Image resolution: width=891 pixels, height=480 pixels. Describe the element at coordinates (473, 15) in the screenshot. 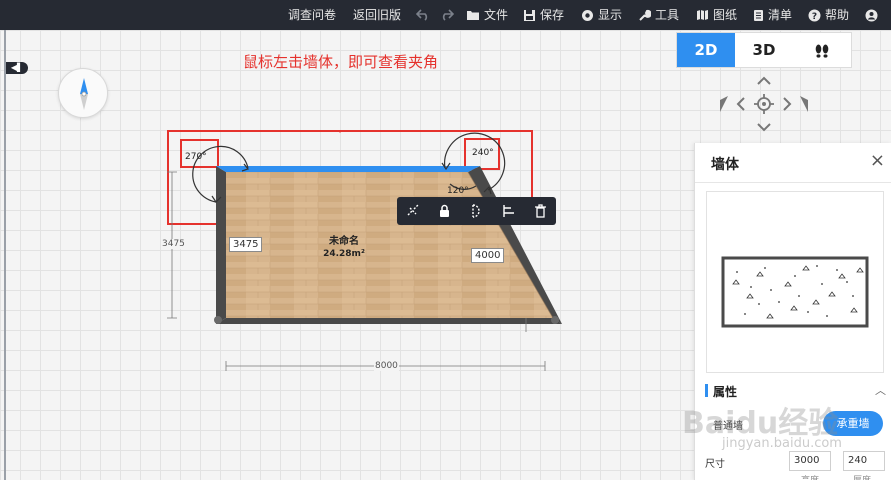

I see `folder-icon` at that location.